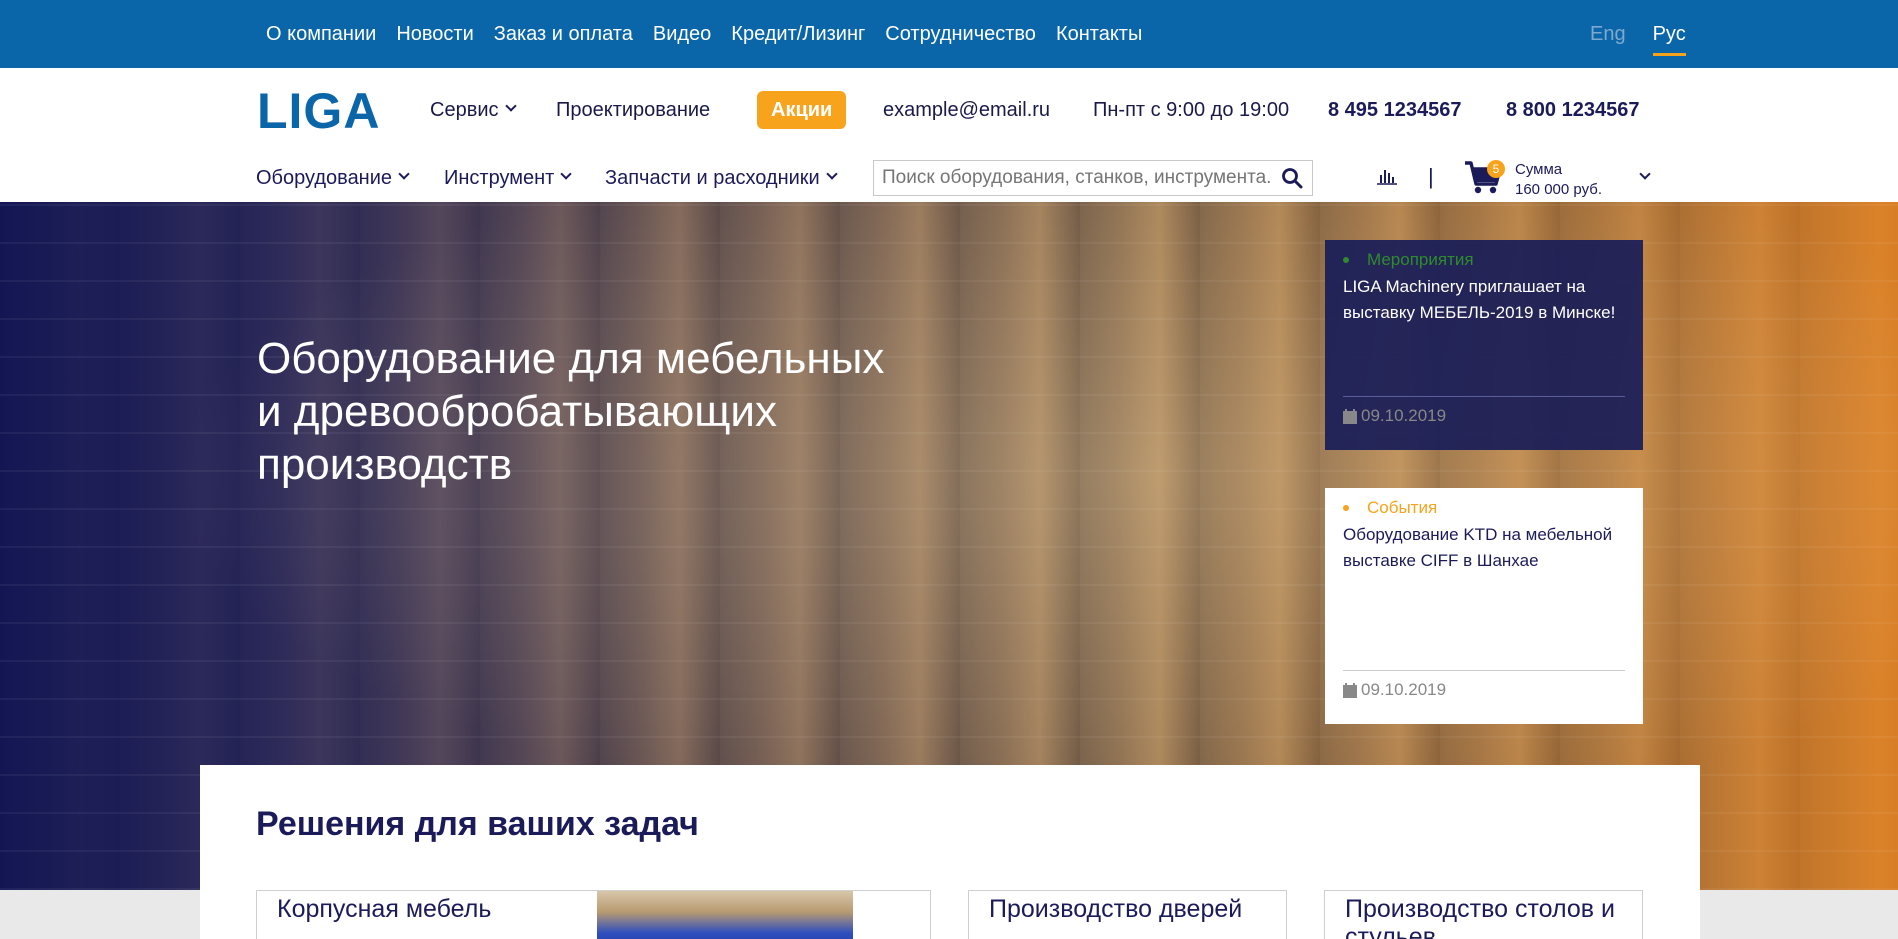  I want to click on topnav-about: О компании, so click(321, 34).